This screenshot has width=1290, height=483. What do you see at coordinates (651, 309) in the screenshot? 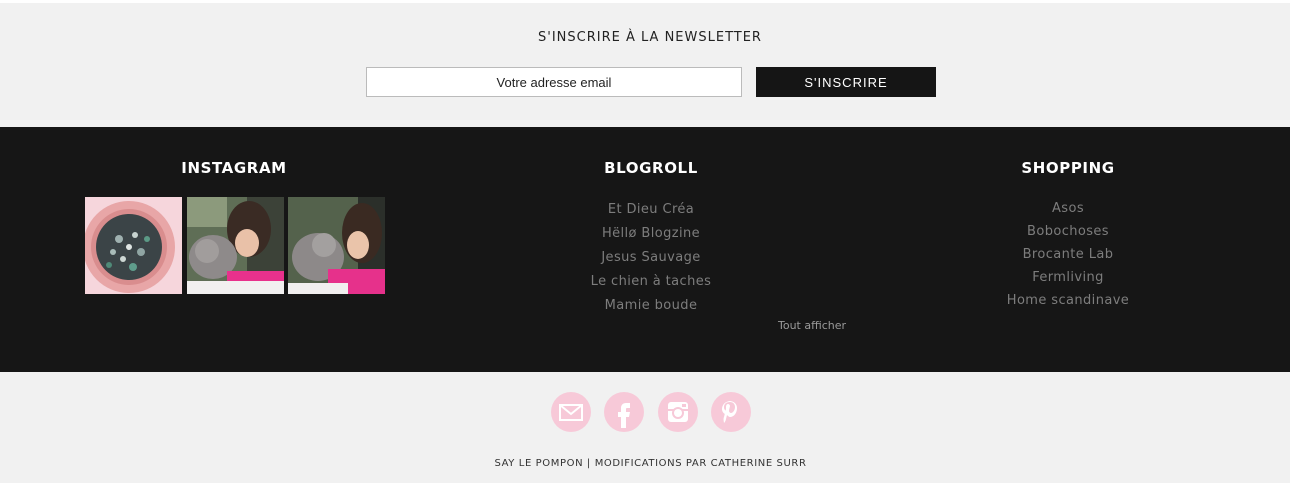
I see `blogroll-link: Mamie boude` at bounding box center [651, 309].